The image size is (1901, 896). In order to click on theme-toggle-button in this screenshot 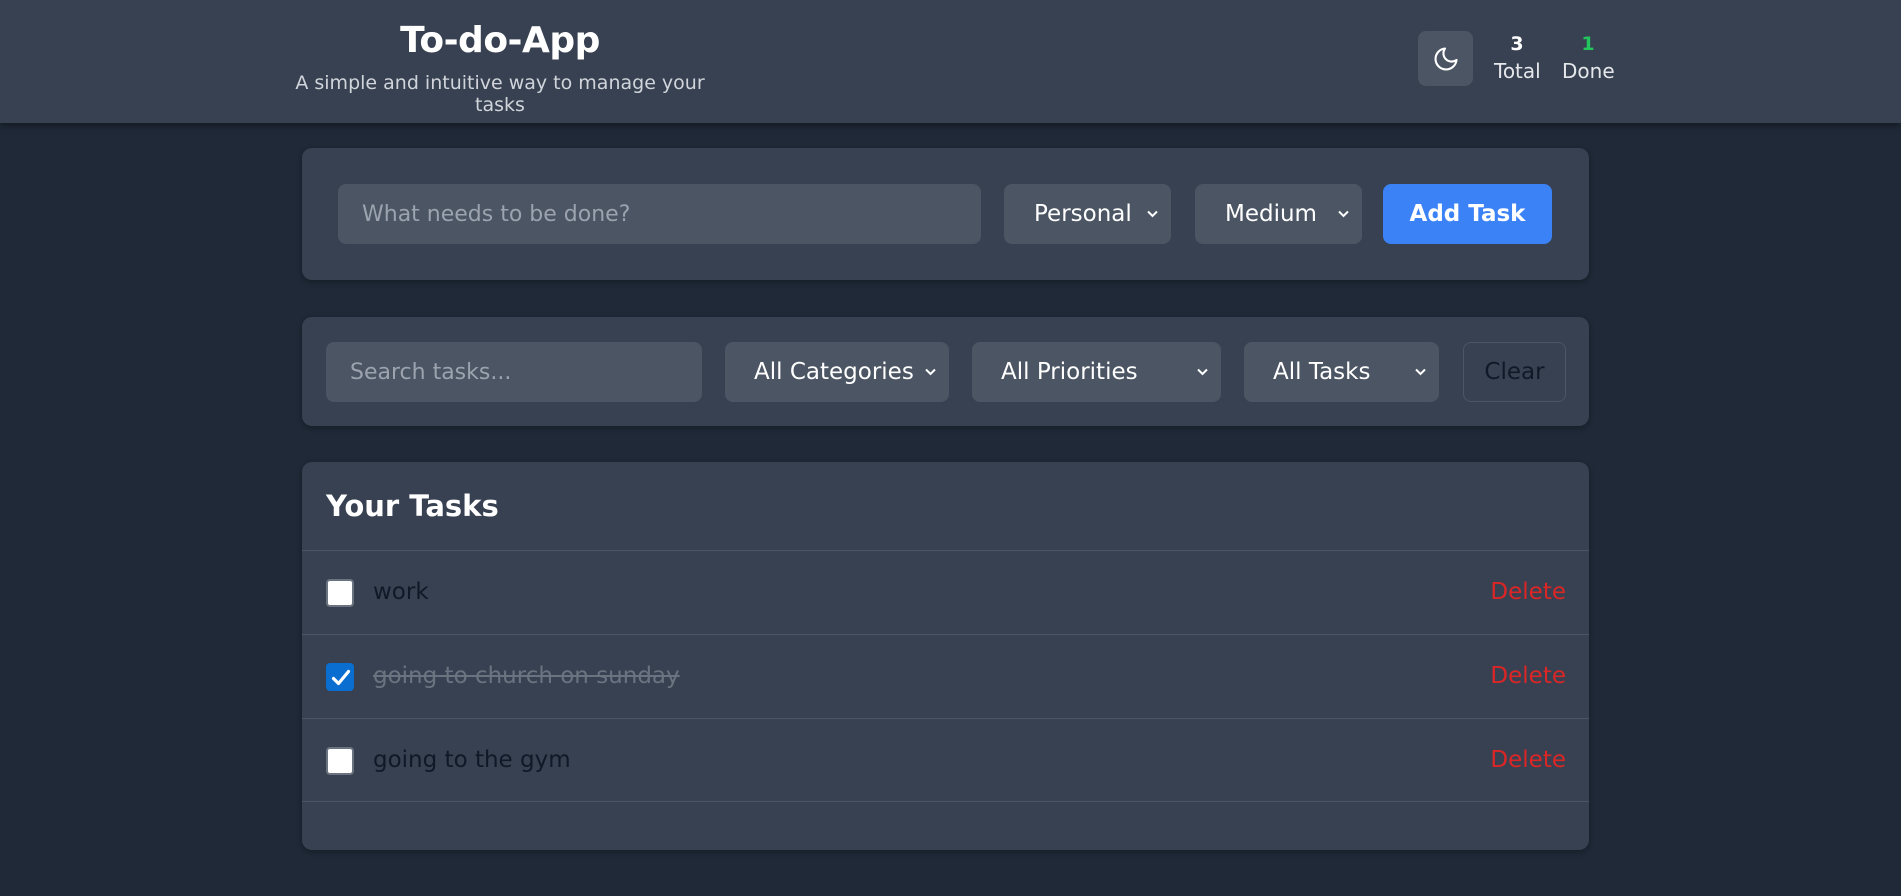, I will do `click(1445, 58)`.